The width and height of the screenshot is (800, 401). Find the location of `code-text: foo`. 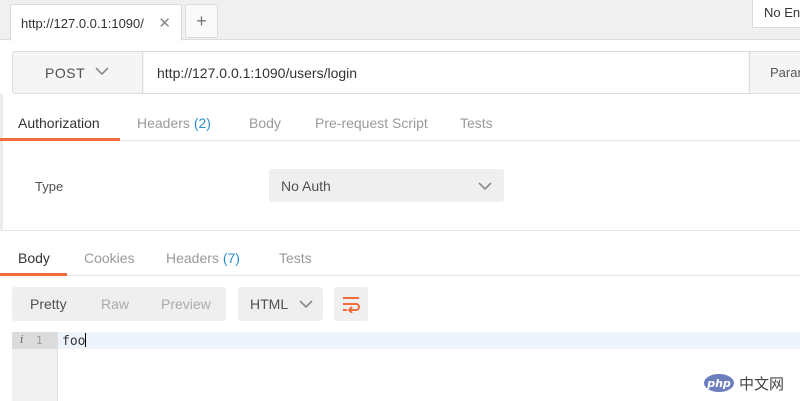

code-text: foo is located at coordinates (74, 341).